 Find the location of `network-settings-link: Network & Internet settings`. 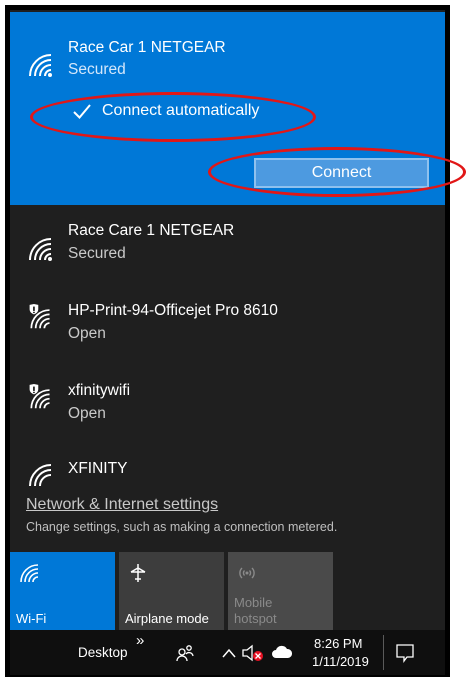

network-settings-link: Network & Internet settings is located at coordinates (122, 505).